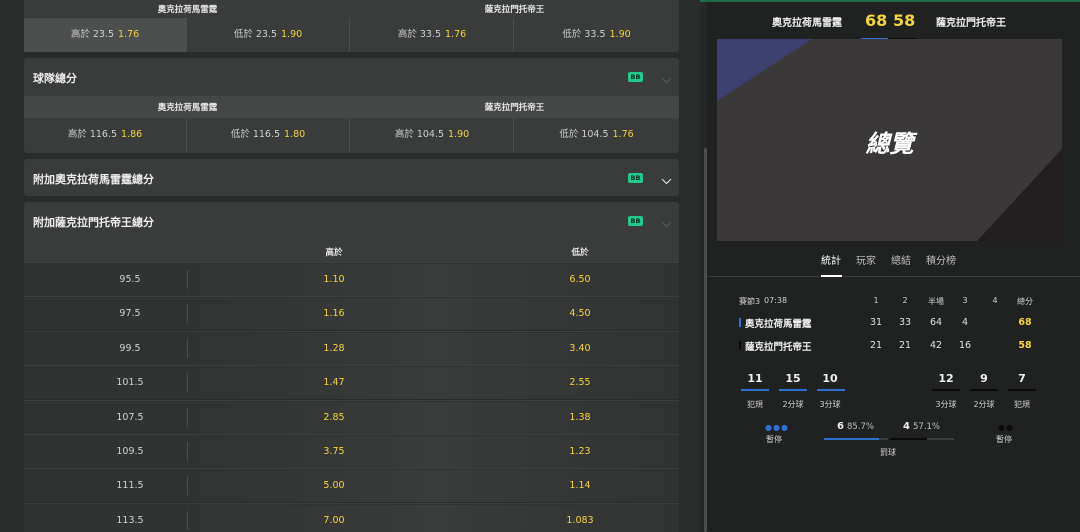 Image resolution: width=1080 pixels, height=532 pixels. Describe the element at coordinates (92, 34) in the screenshot. I see `odds-label: 高於 23.5` at that location.